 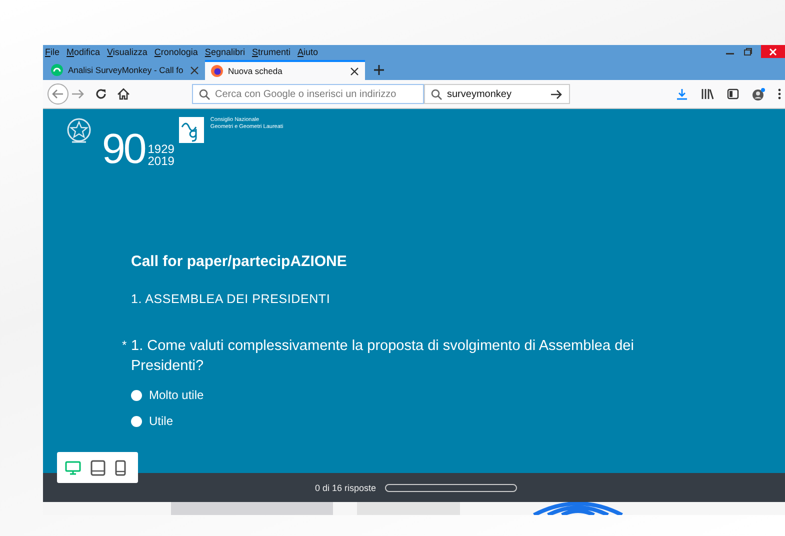 What do you see at coordinates (308, 51) in the screenshot?
I see `menu-item: Aiuto` at bounding box center [308, 51].